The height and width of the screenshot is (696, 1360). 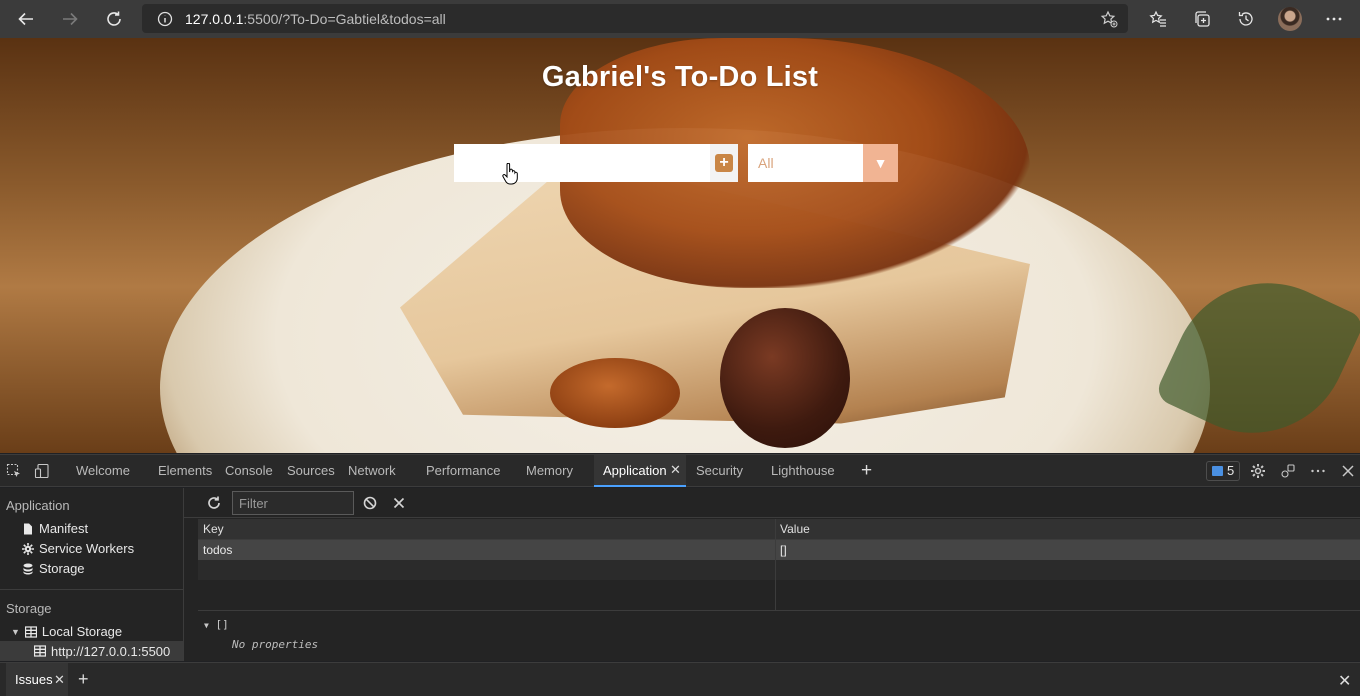 What do you see at coordinates (249, 471) in the screenshot?
I see `tab-console: Console` at bounding box center [249, 471].